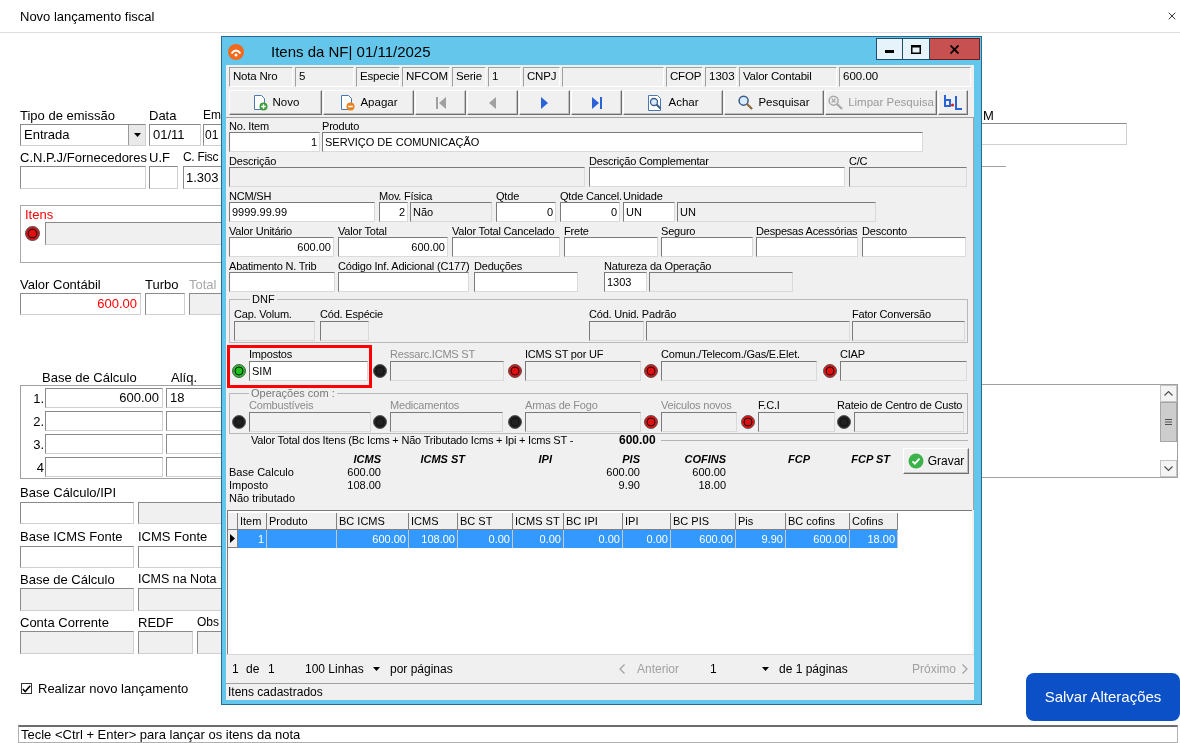  Describe the element at coordinates (212, 135) in the screenshot. I see `input-field: 01` at that location.